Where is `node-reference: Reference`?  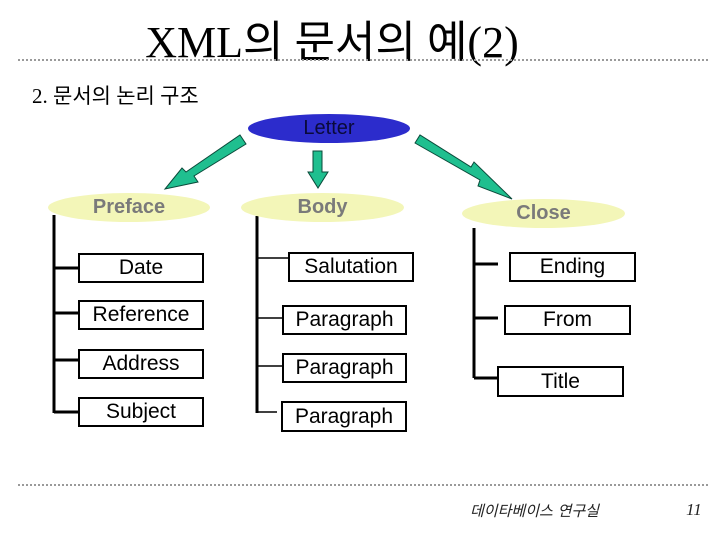
node-reference: Reference is located at coordinates (141, 315).